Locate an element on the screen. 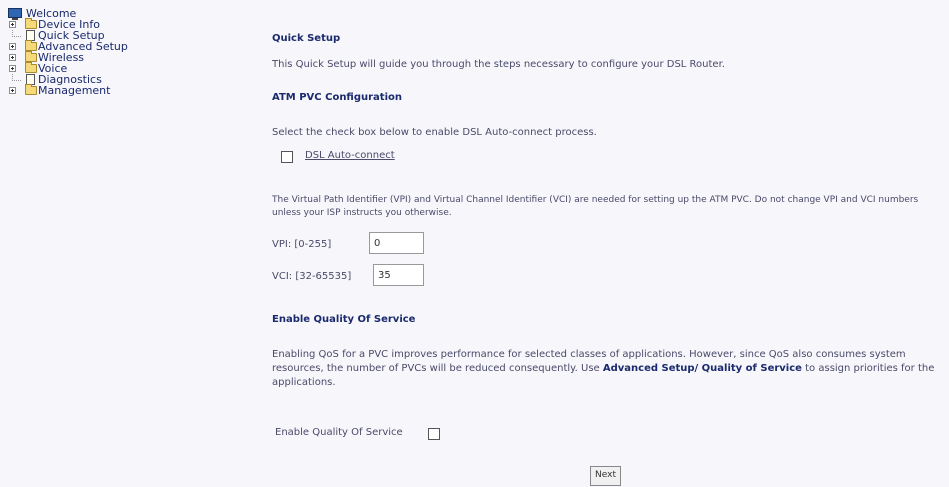 The width and height of the screenshot is (949, 487). dsl-auto-connect-label: DSL Auto-connect is located at coordinates (405, 156).